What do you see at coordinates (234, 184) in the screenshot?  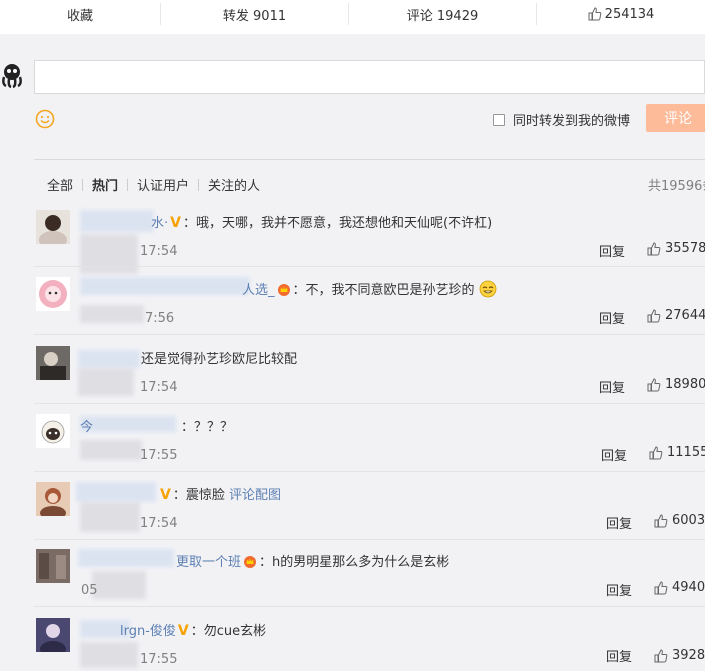 I see `tab-following: 关注的人` at bounding box center [234, 184].